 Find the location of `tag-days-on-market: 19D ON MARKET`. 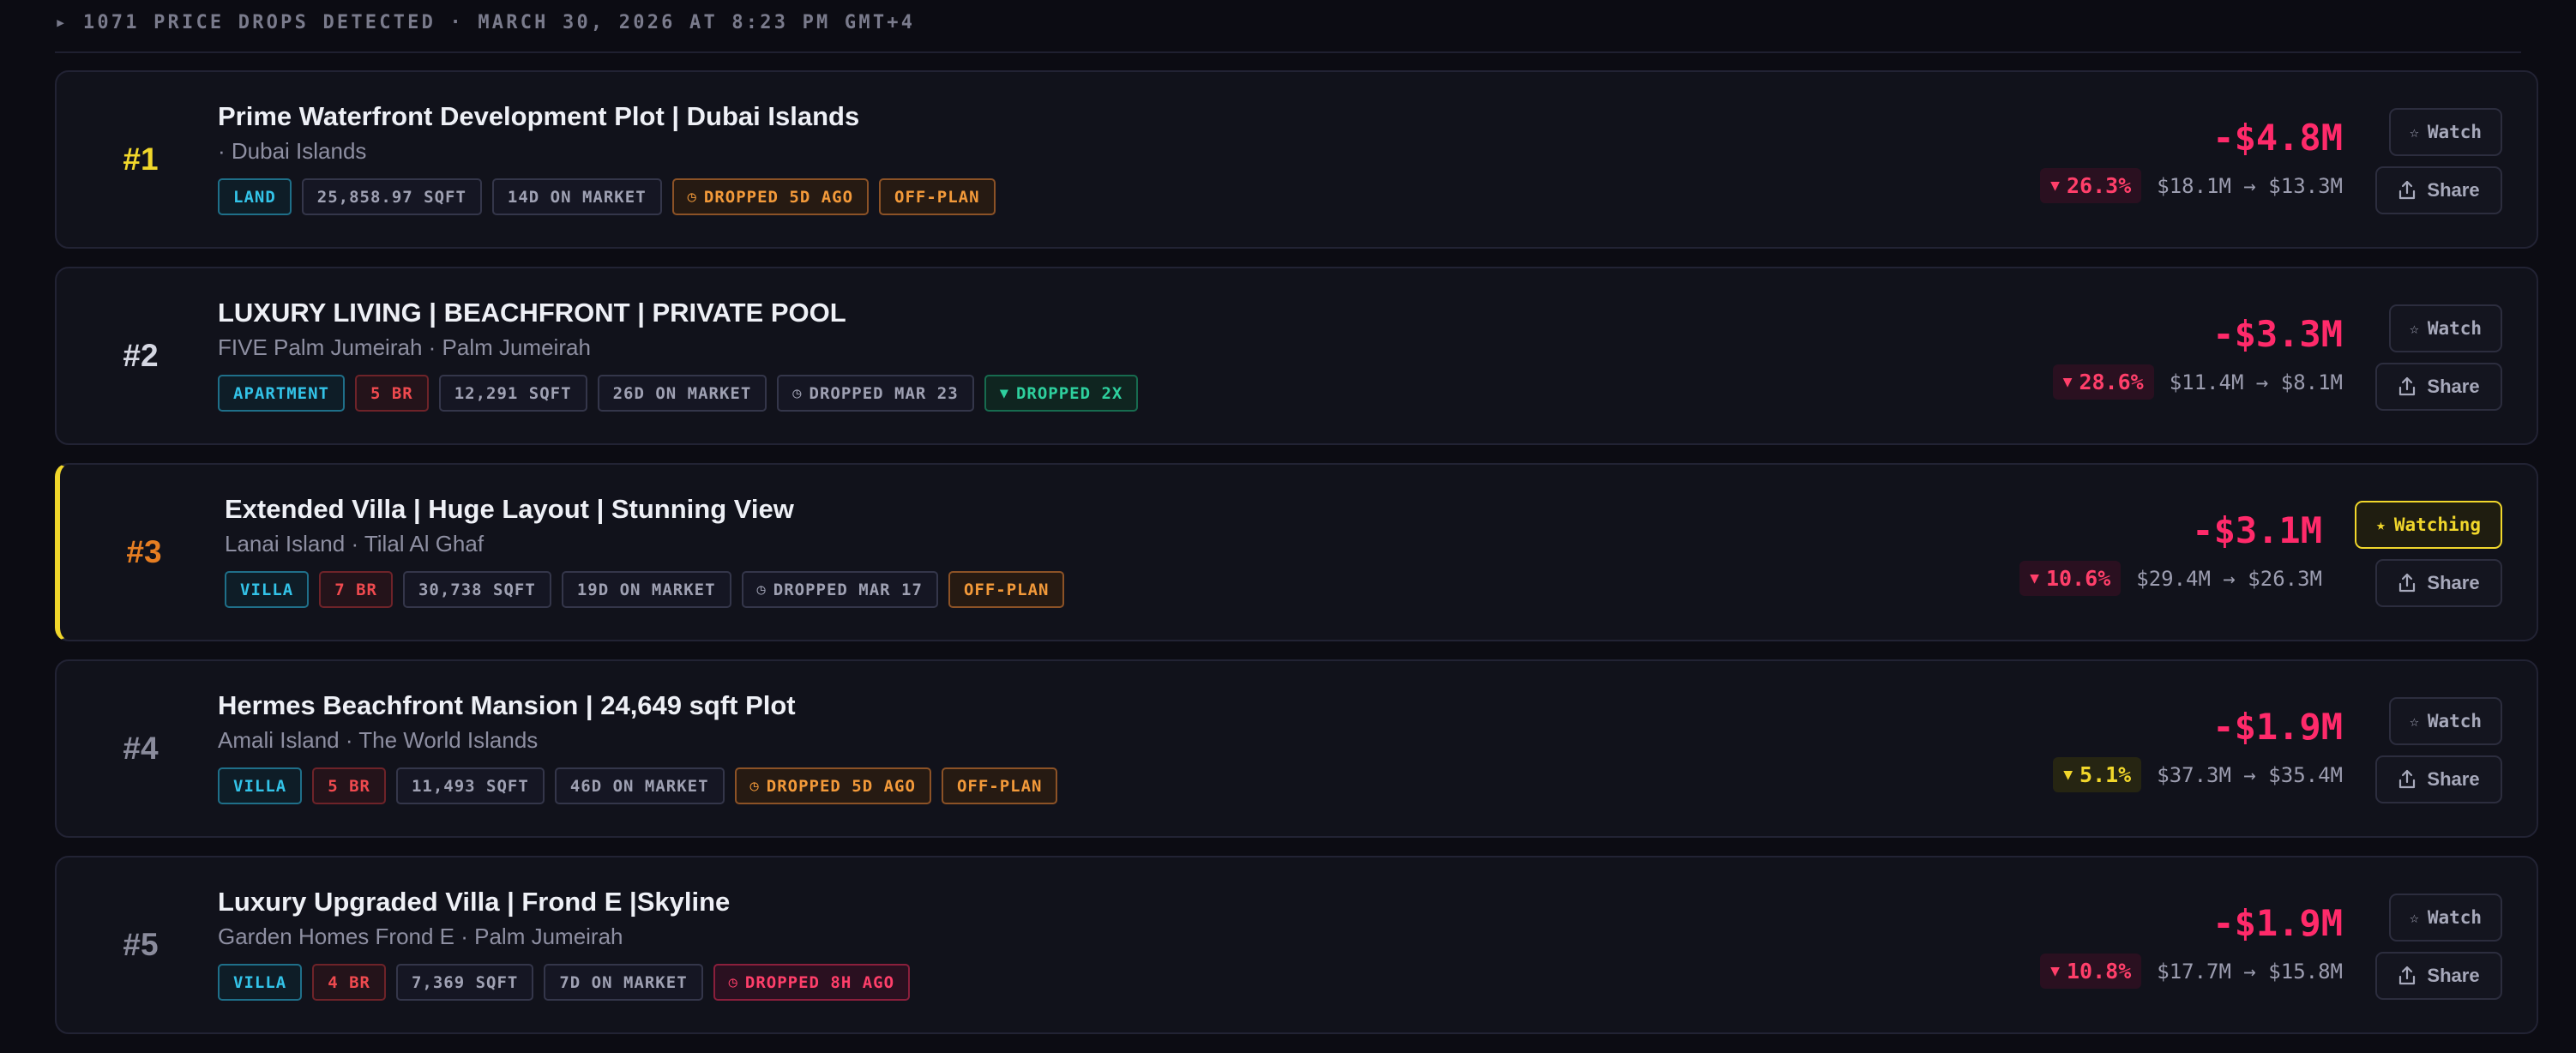

tag-days-on-market: 19D ON MARKET is located at coordinates (646, 589).